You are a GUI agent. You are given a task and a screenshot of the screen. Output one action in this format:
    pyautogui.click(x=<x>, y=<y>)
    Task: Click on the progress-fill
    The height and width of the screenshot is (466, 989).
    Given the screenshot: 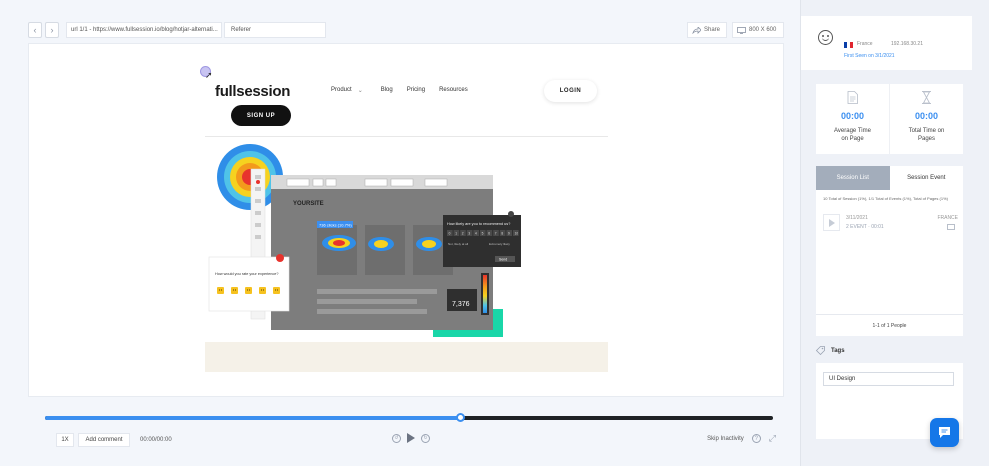 What is the action you would take?
    pyautogui.click(x=252, y=418)
    